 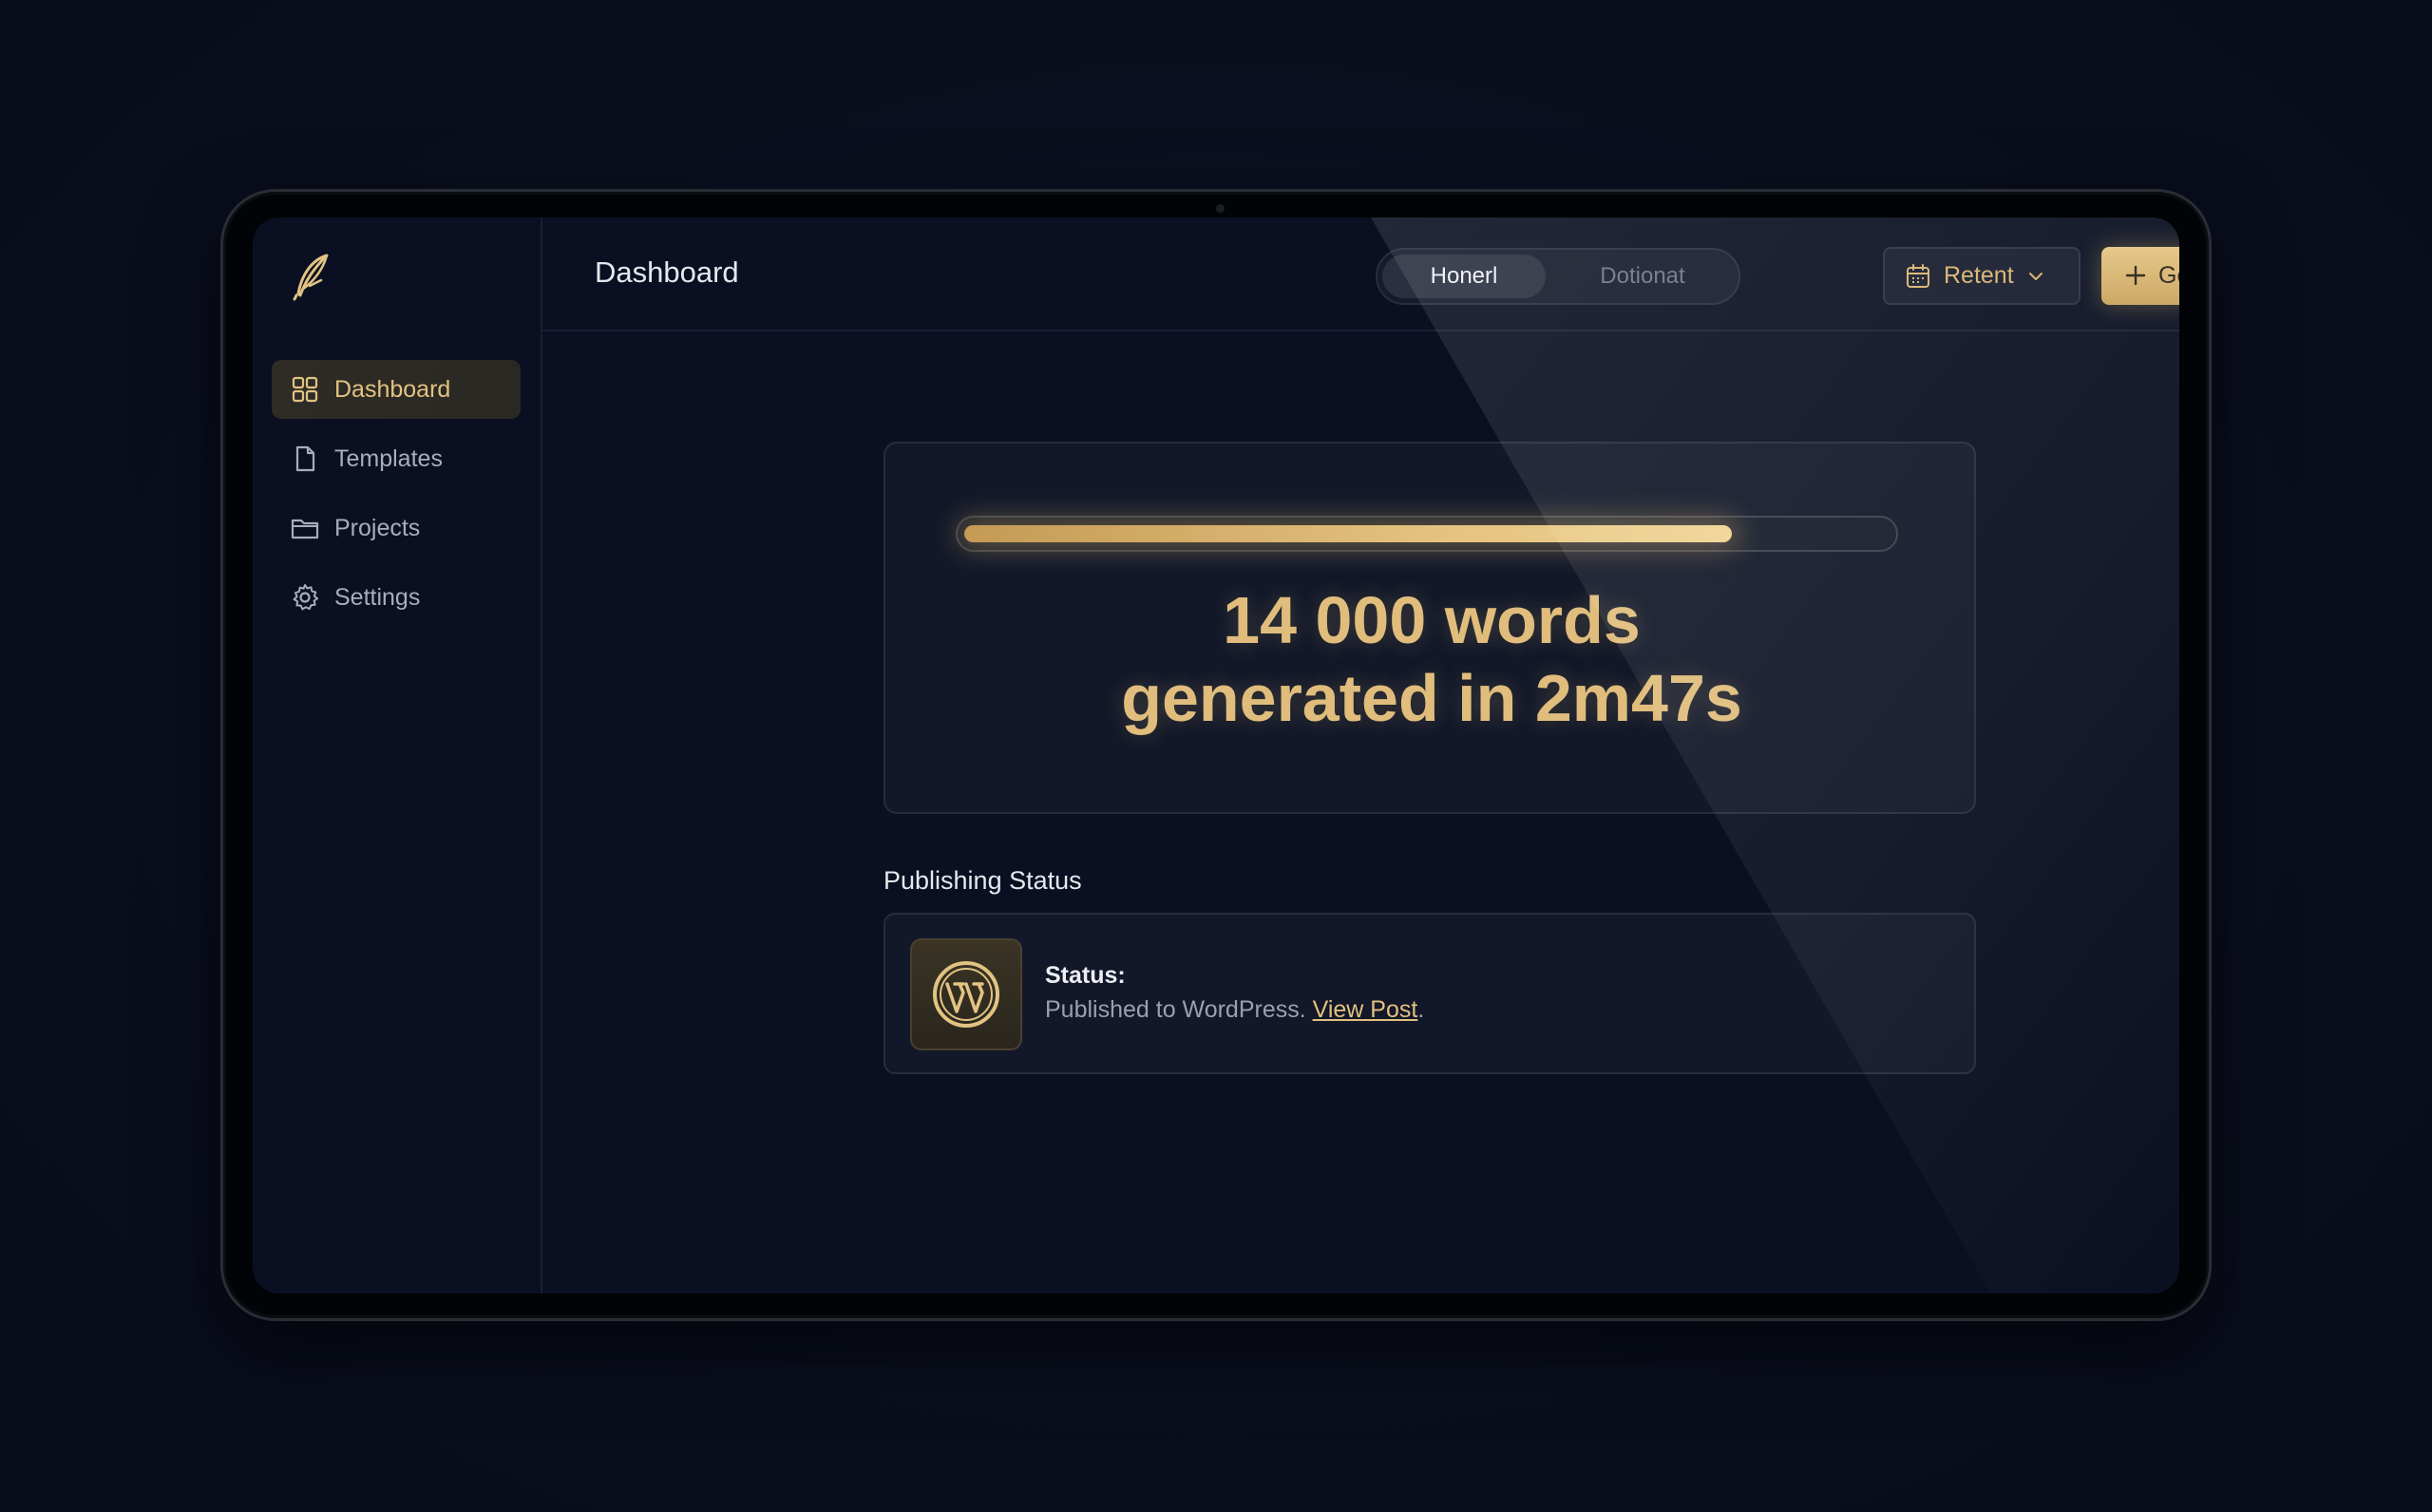 I want to click on top-header: Dashboard Honerl Dotionat Retent G, so click(x=1360, y=274).